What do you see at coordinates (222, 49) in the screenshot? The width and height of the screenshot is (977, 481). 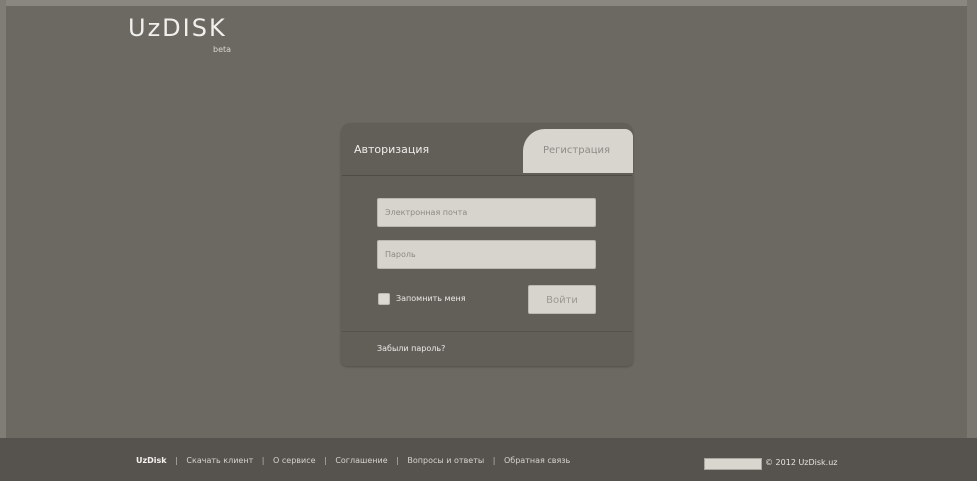 I see `logo-beta-label: beta` at bounding box center [222, 49].